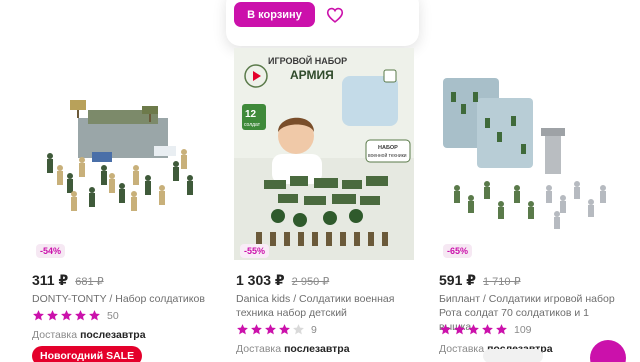 The image size is (640, 362). I want to click on rating: 50, so click(75, 315).